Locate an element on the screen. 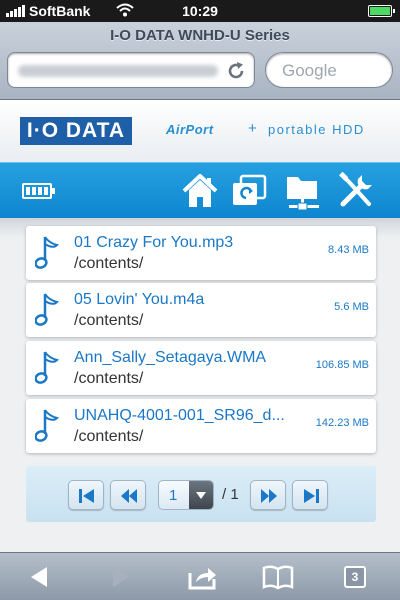 The image size is (400, 600). dropdown-arrow-icon is located at coordinates (201, 495).